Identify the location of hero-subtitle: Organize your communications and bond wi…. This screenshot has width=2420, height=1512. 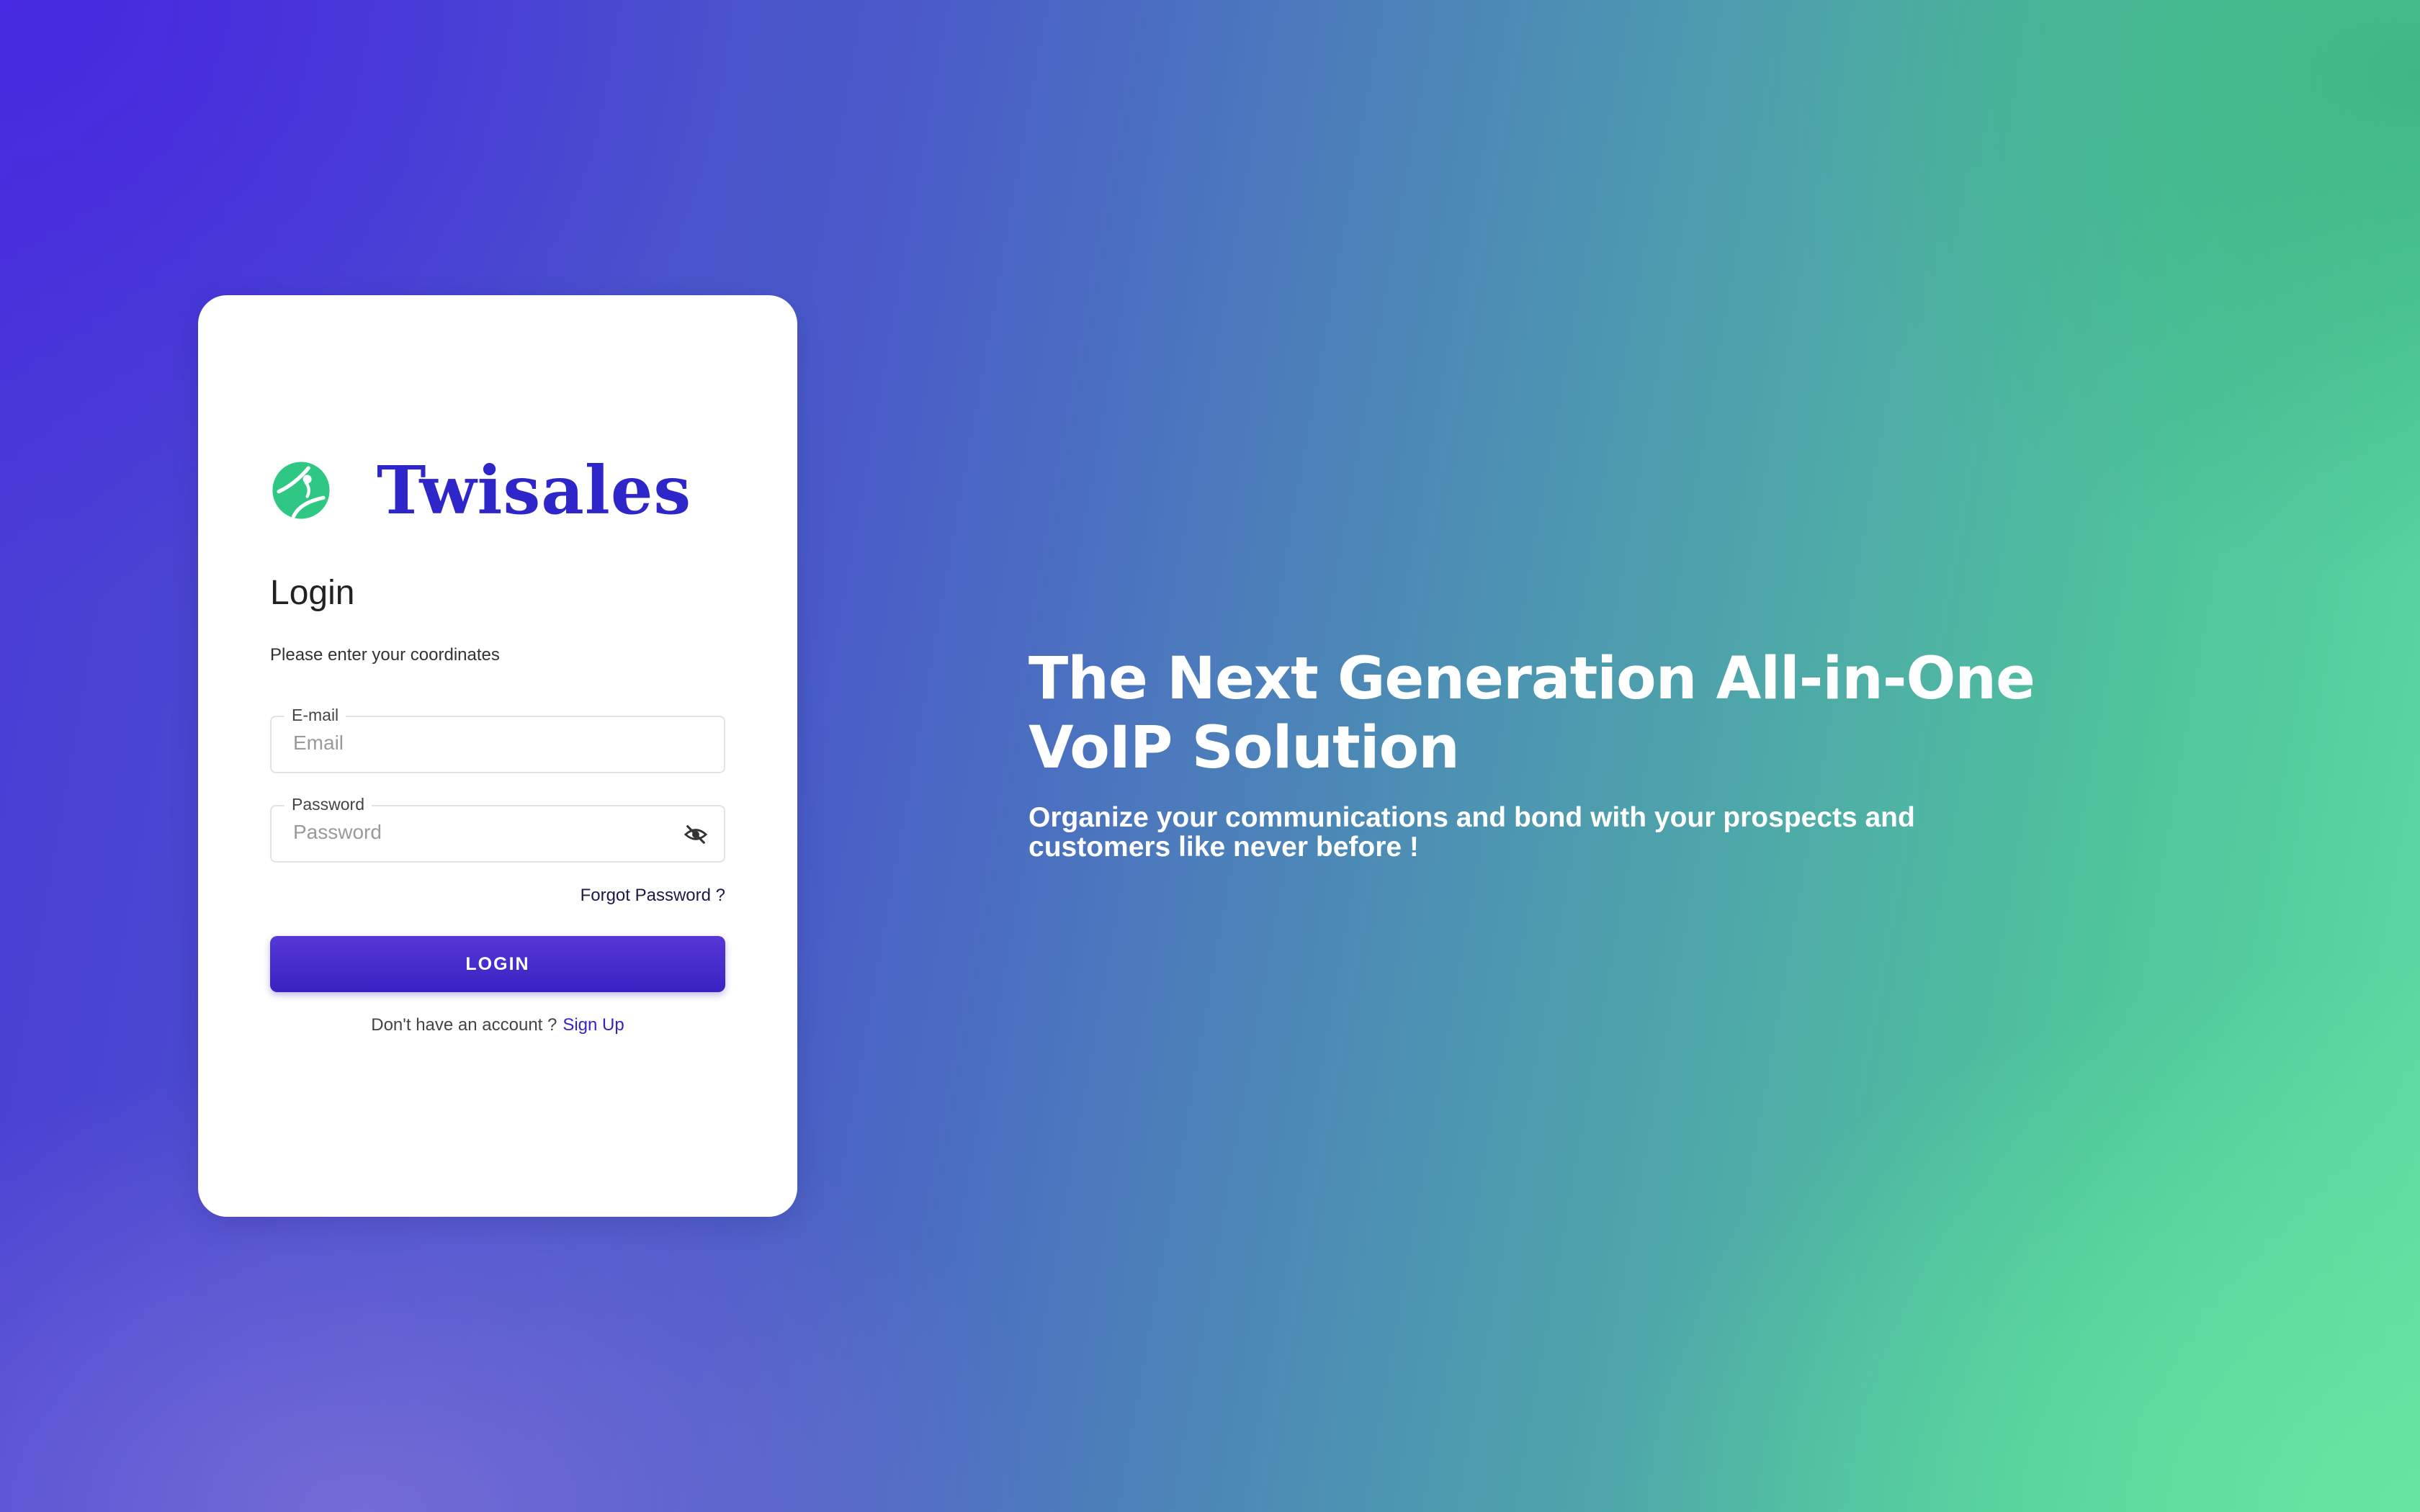
(1518, 832).